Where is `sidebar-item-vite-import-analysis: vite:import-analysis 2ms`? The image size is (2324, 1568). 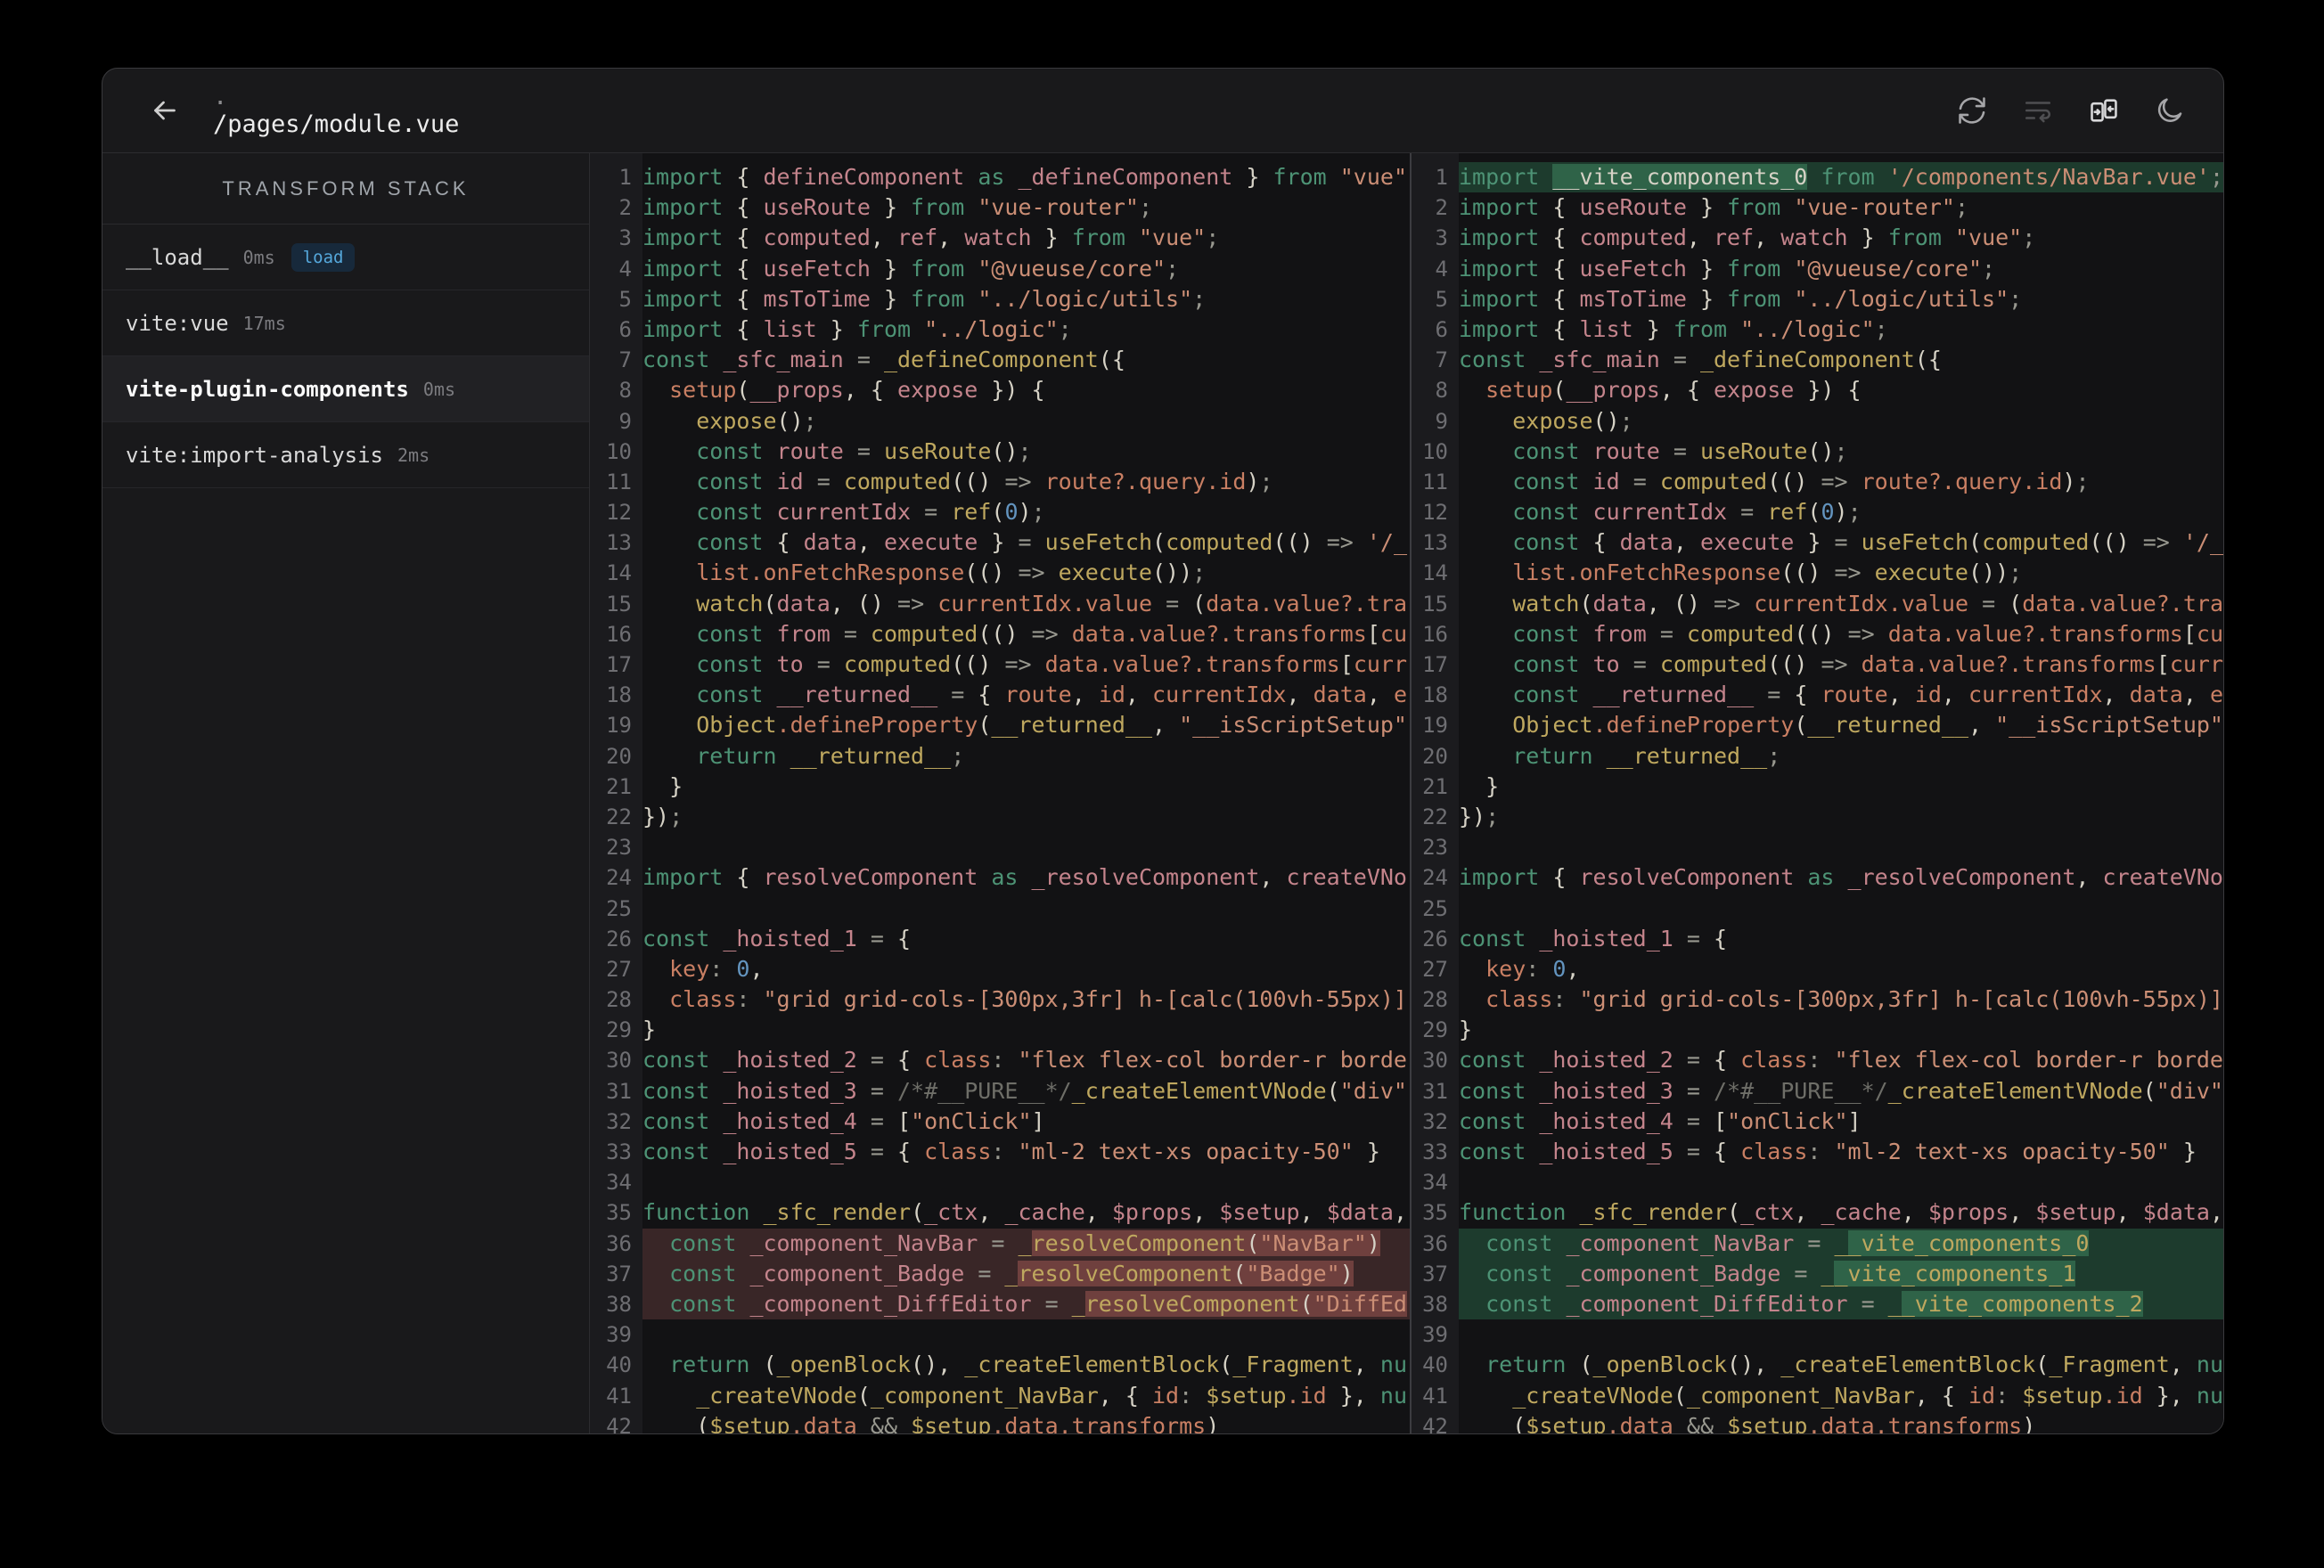 sidebar-item-vite-import-analysis: vite:import-analysis 2ms is located at coordinates (345, 455).